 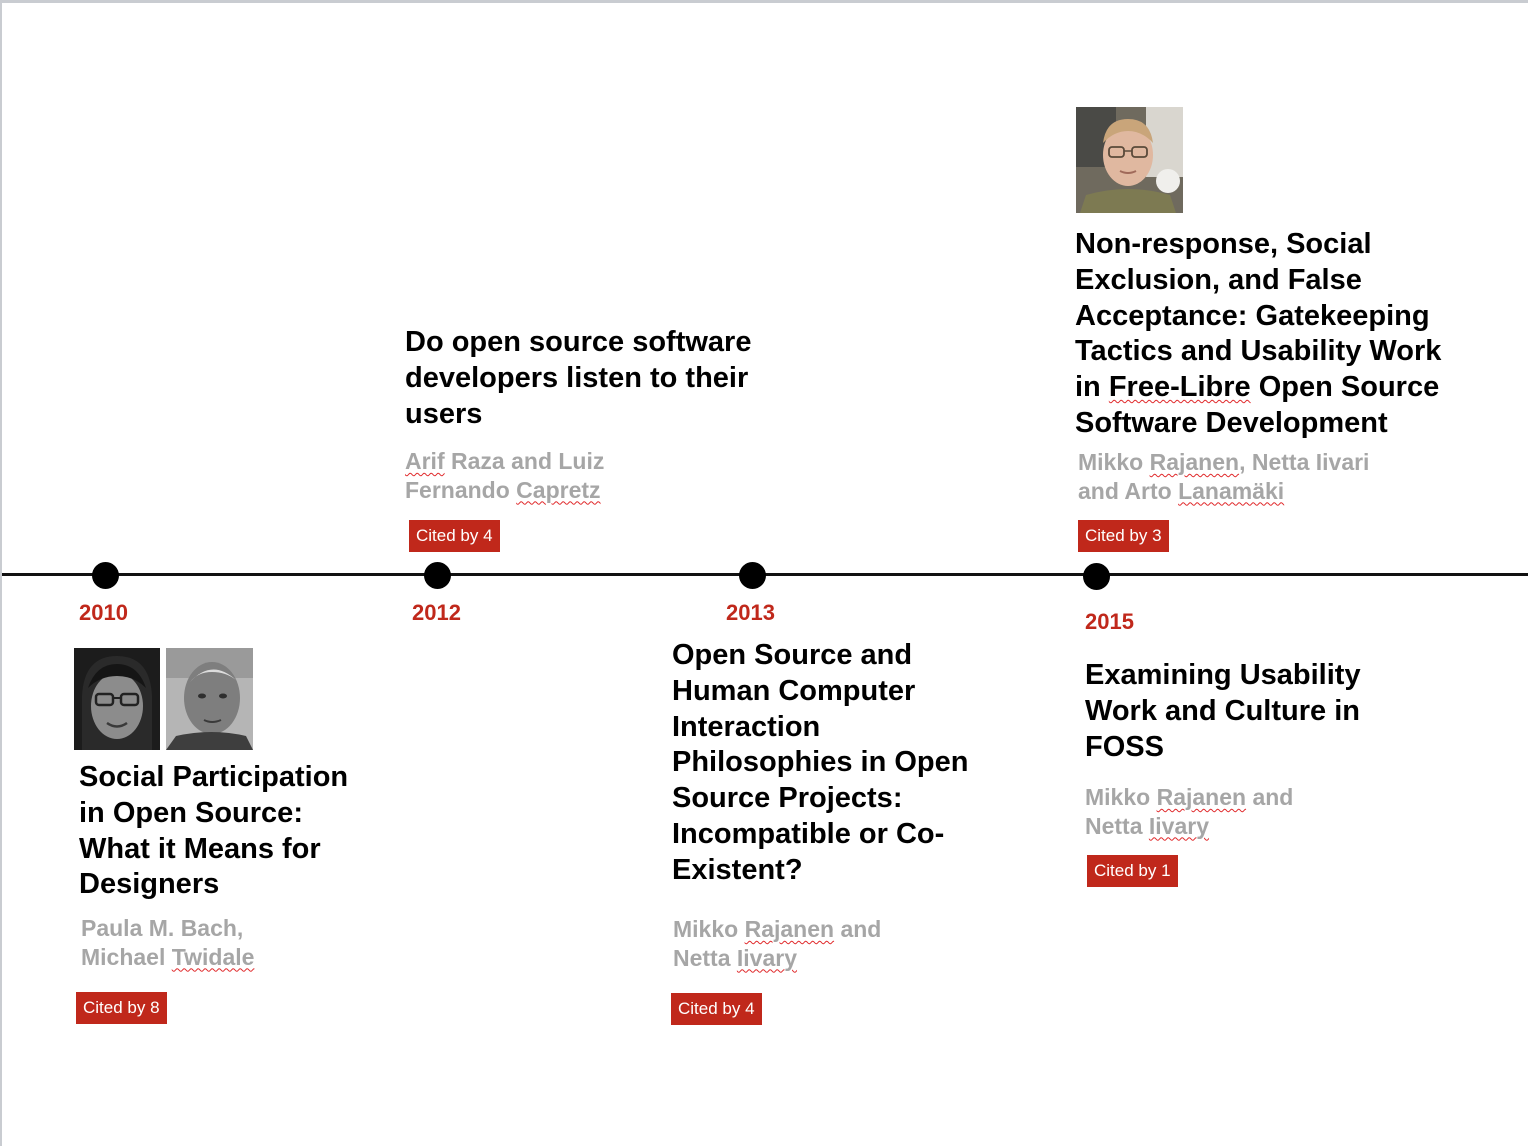 What do you see at coordinates (444, 413) in the screenshot?
I see `title-line: users` at bounding box center [444, 413].